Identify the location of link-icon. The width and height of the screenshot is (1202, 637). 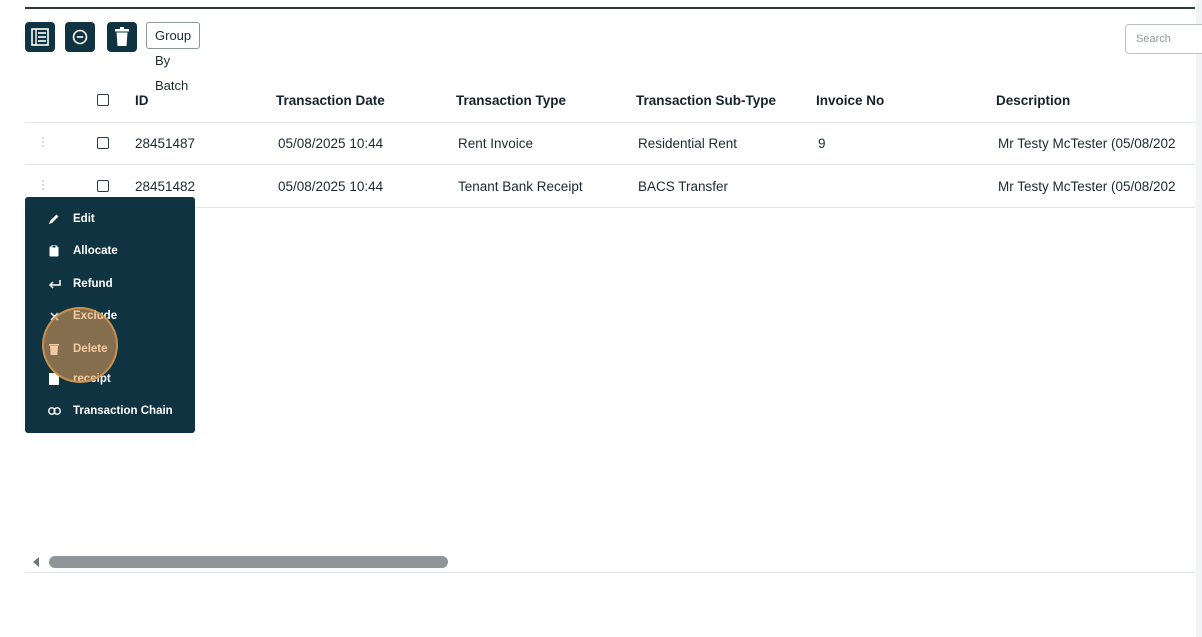
(54, 411).